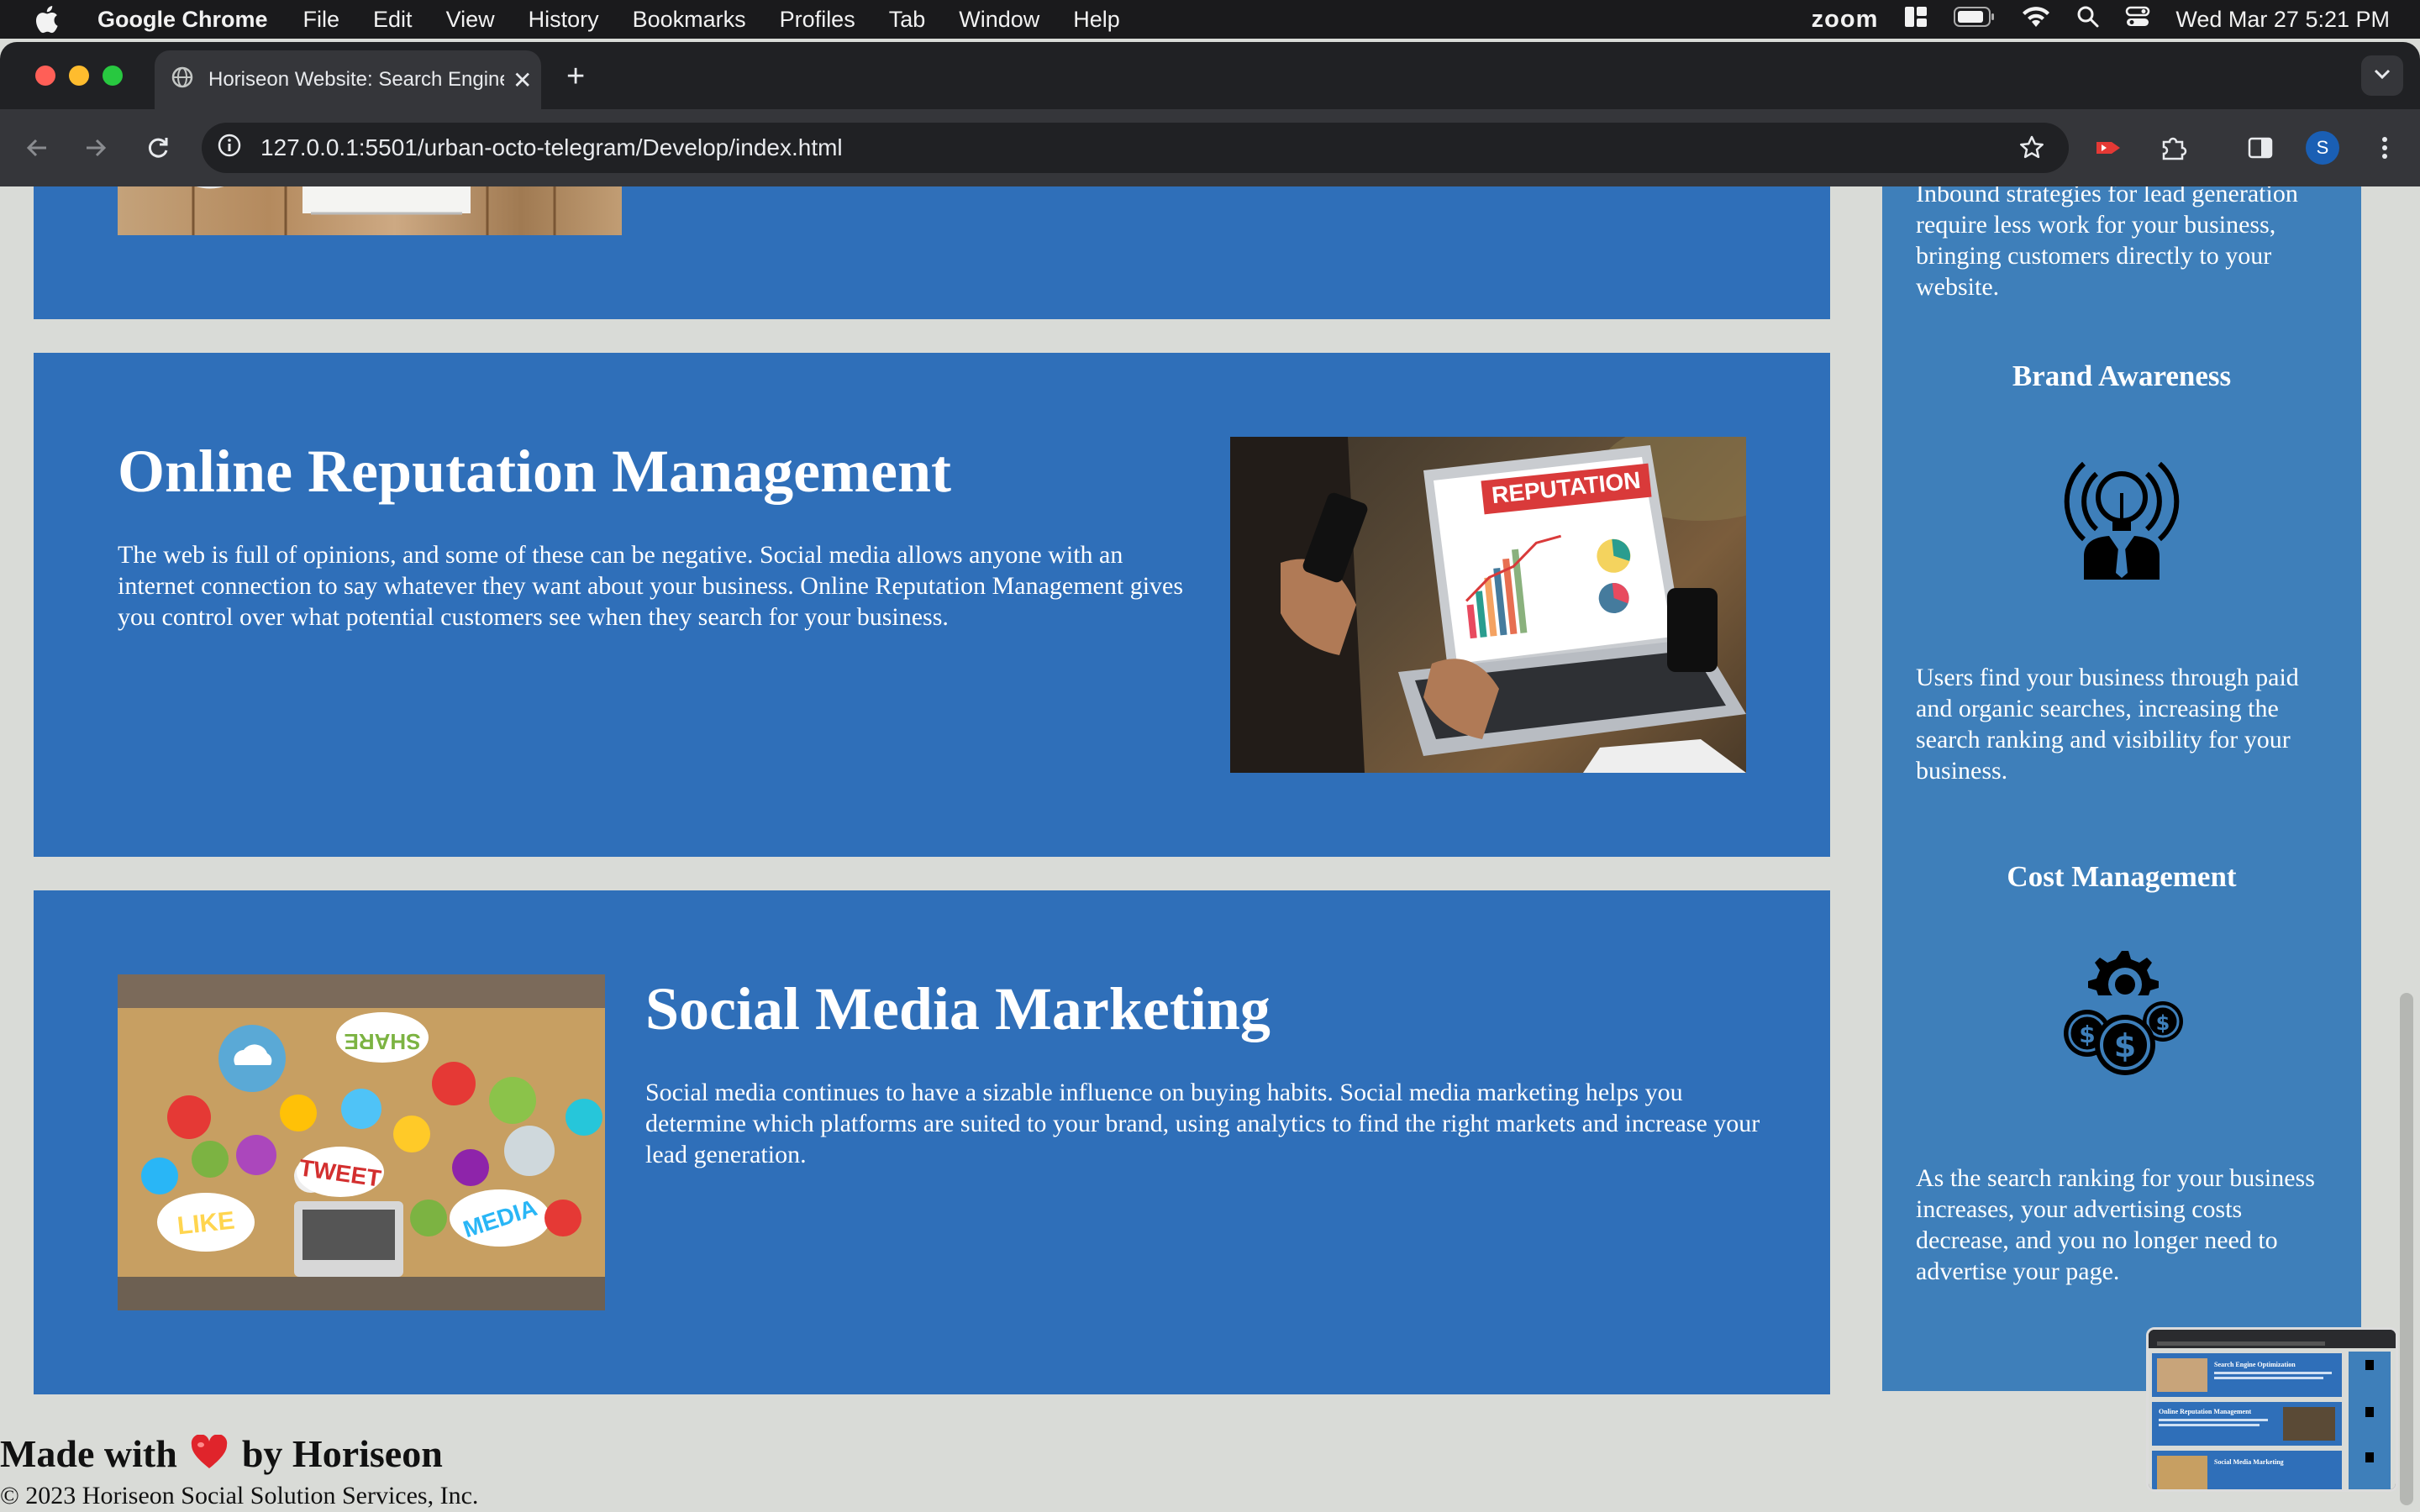 This screenshot has width=2420, height=1512. Describe the element at coordinates (321, 20) in the screenshot. I see `menu-file: File` at that location.